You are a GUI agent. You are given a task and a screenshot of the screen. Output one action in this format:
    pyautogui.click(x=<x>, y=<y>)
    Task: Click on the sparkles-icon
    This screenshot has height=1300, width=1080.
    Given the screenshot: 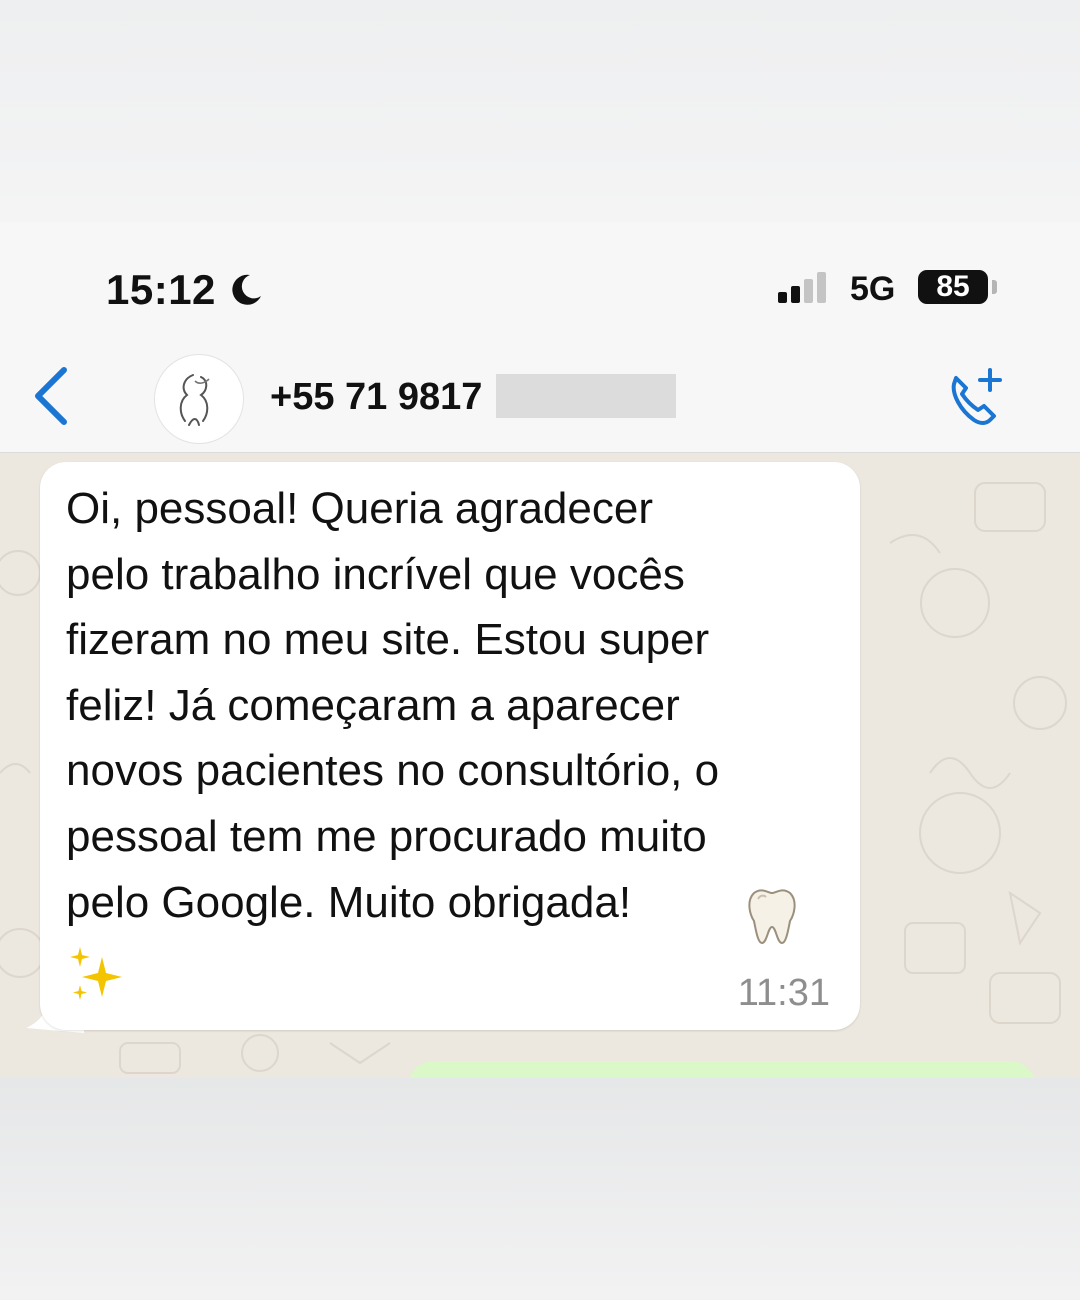 What is the action you would take?
    pyautogui.click(x=96, y=973)
    